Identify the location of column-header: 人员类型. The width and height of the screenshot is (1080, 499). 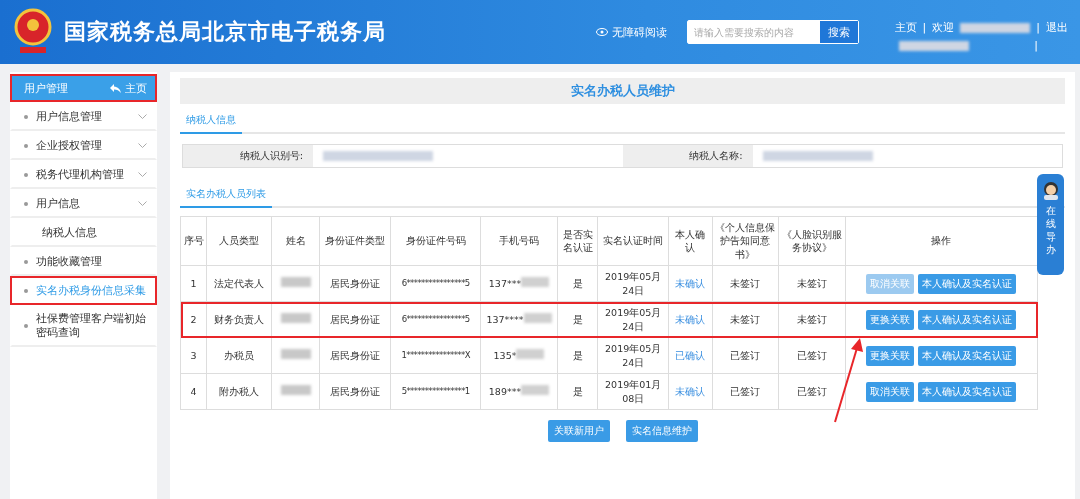
(239, 241).